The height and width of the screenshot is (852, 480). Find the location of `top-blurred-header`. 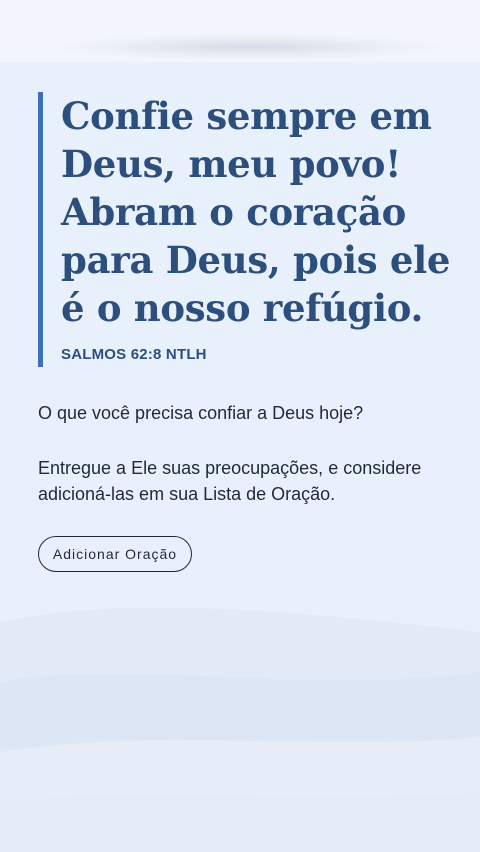

top-blurred-header is located at coordinates (240, 31).